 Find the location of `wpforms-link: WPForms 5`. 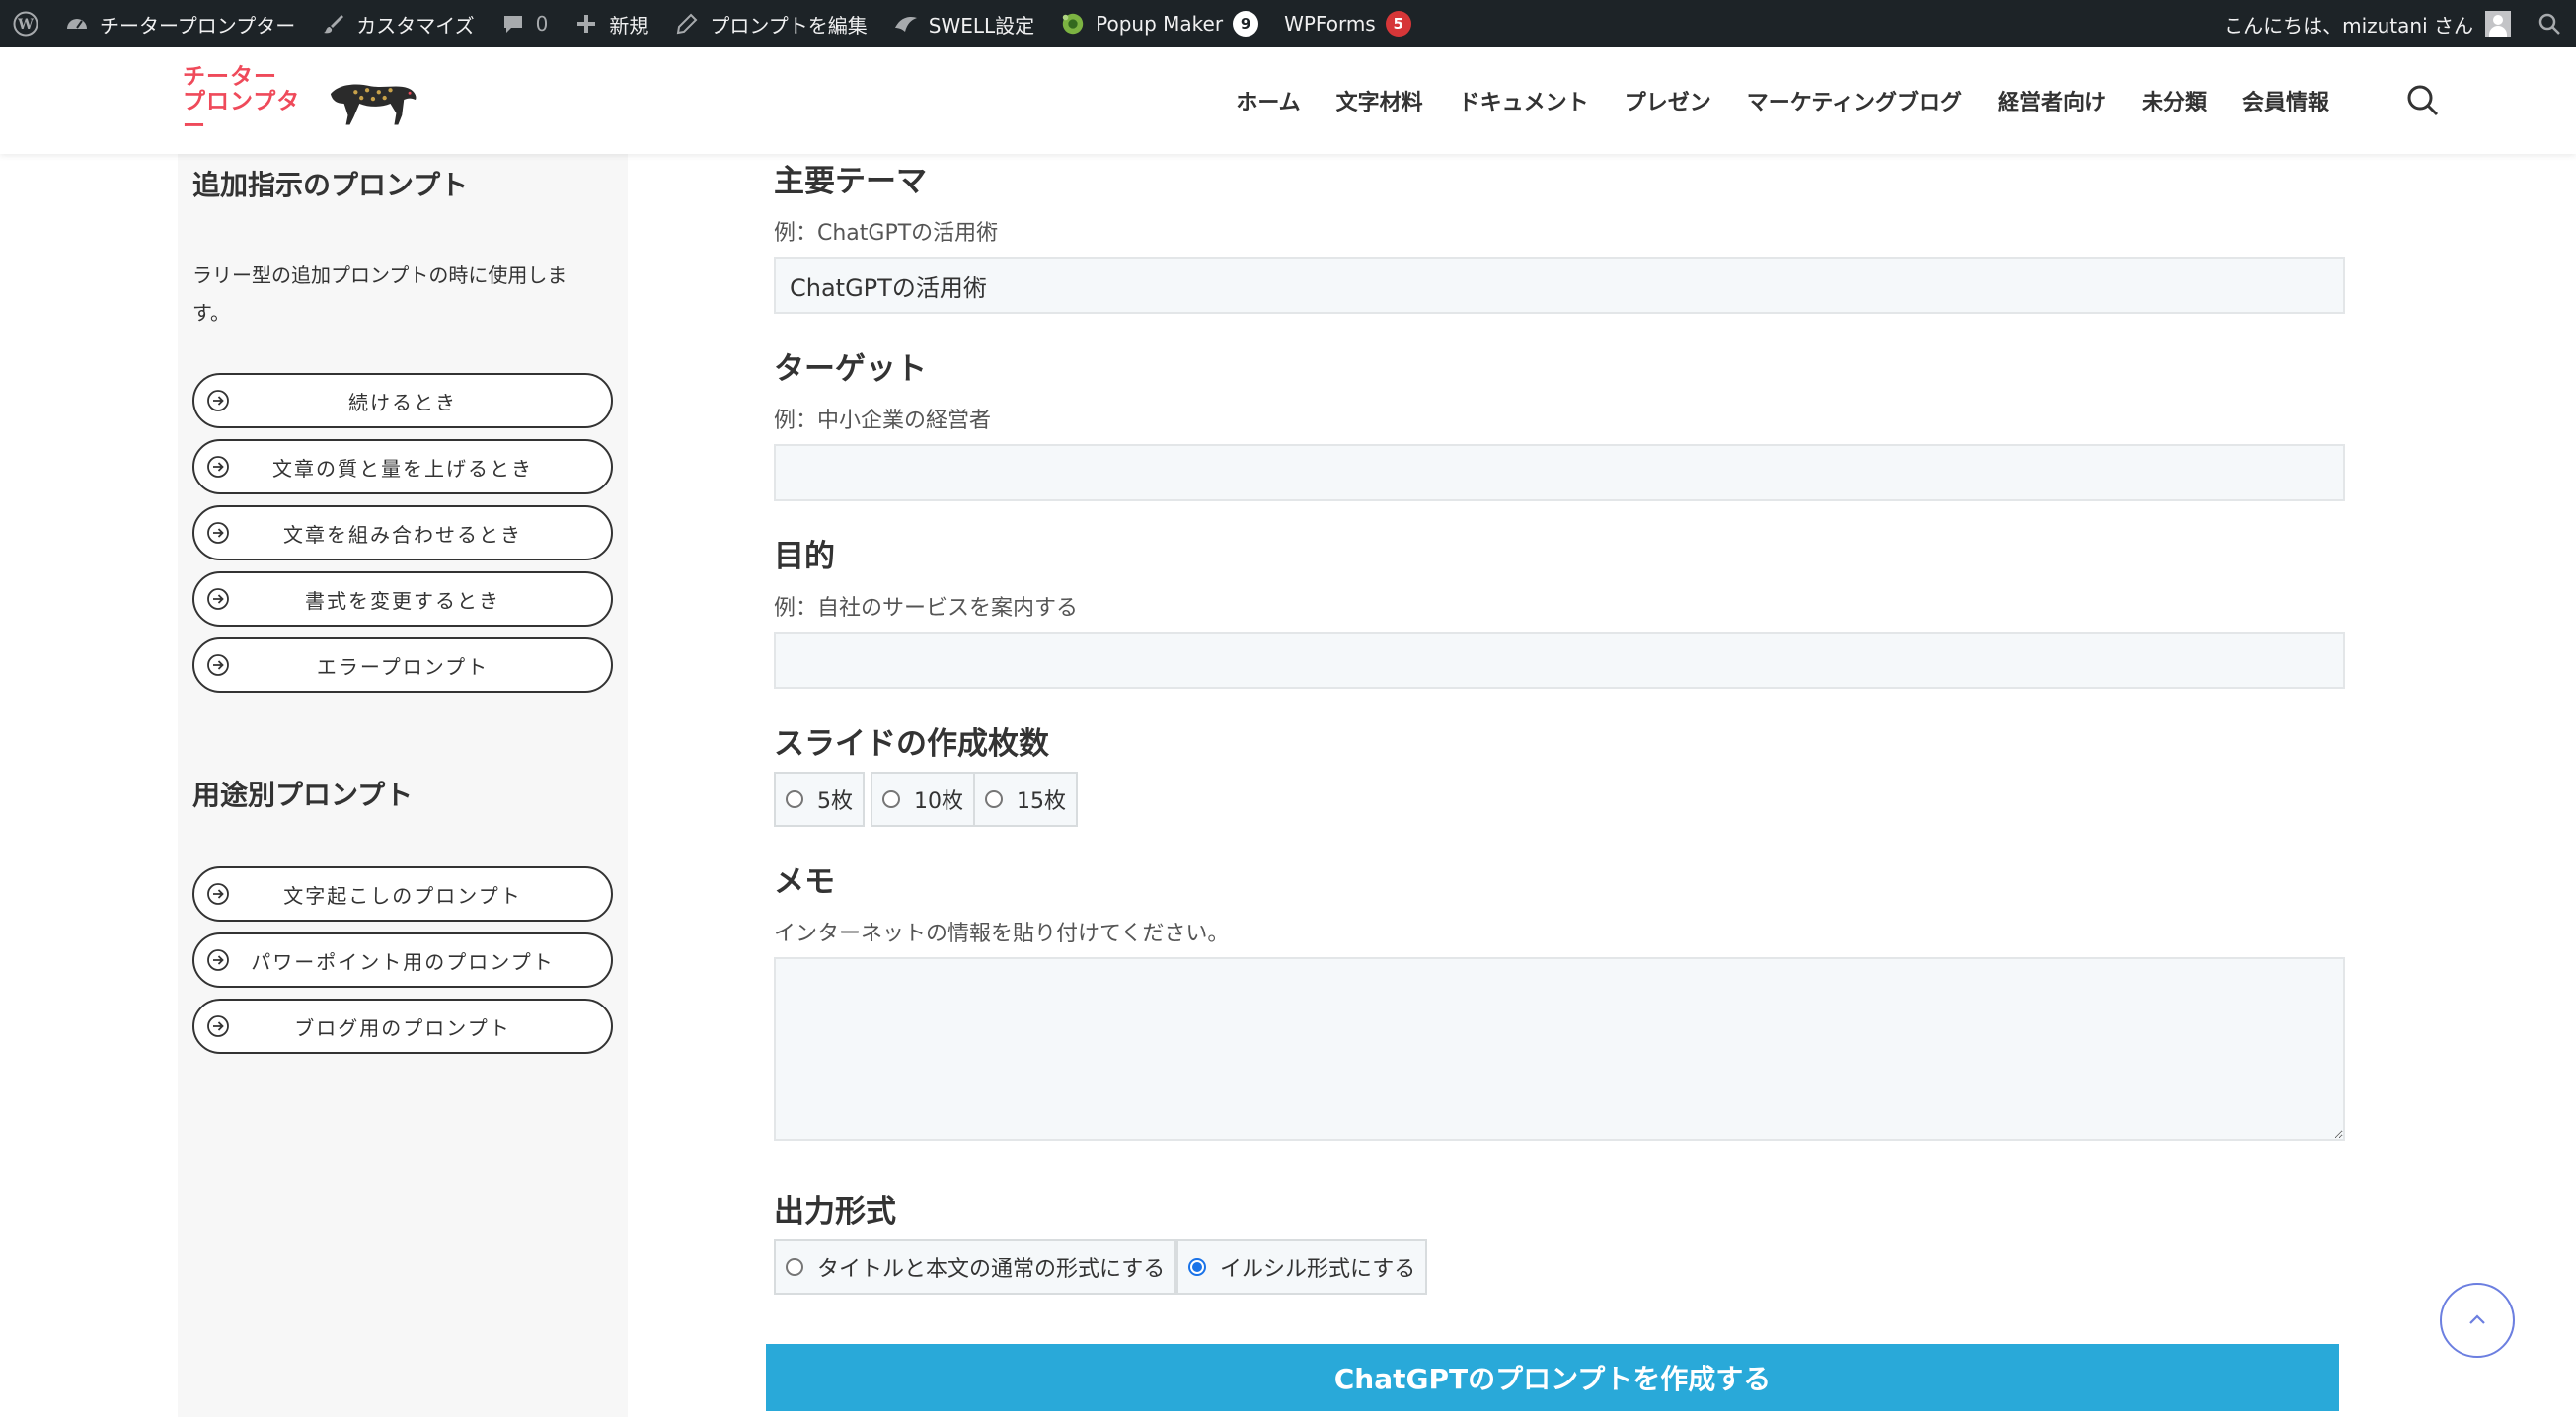

wpforms-link: WPForms 5 is located at coordinates (1347, 23).